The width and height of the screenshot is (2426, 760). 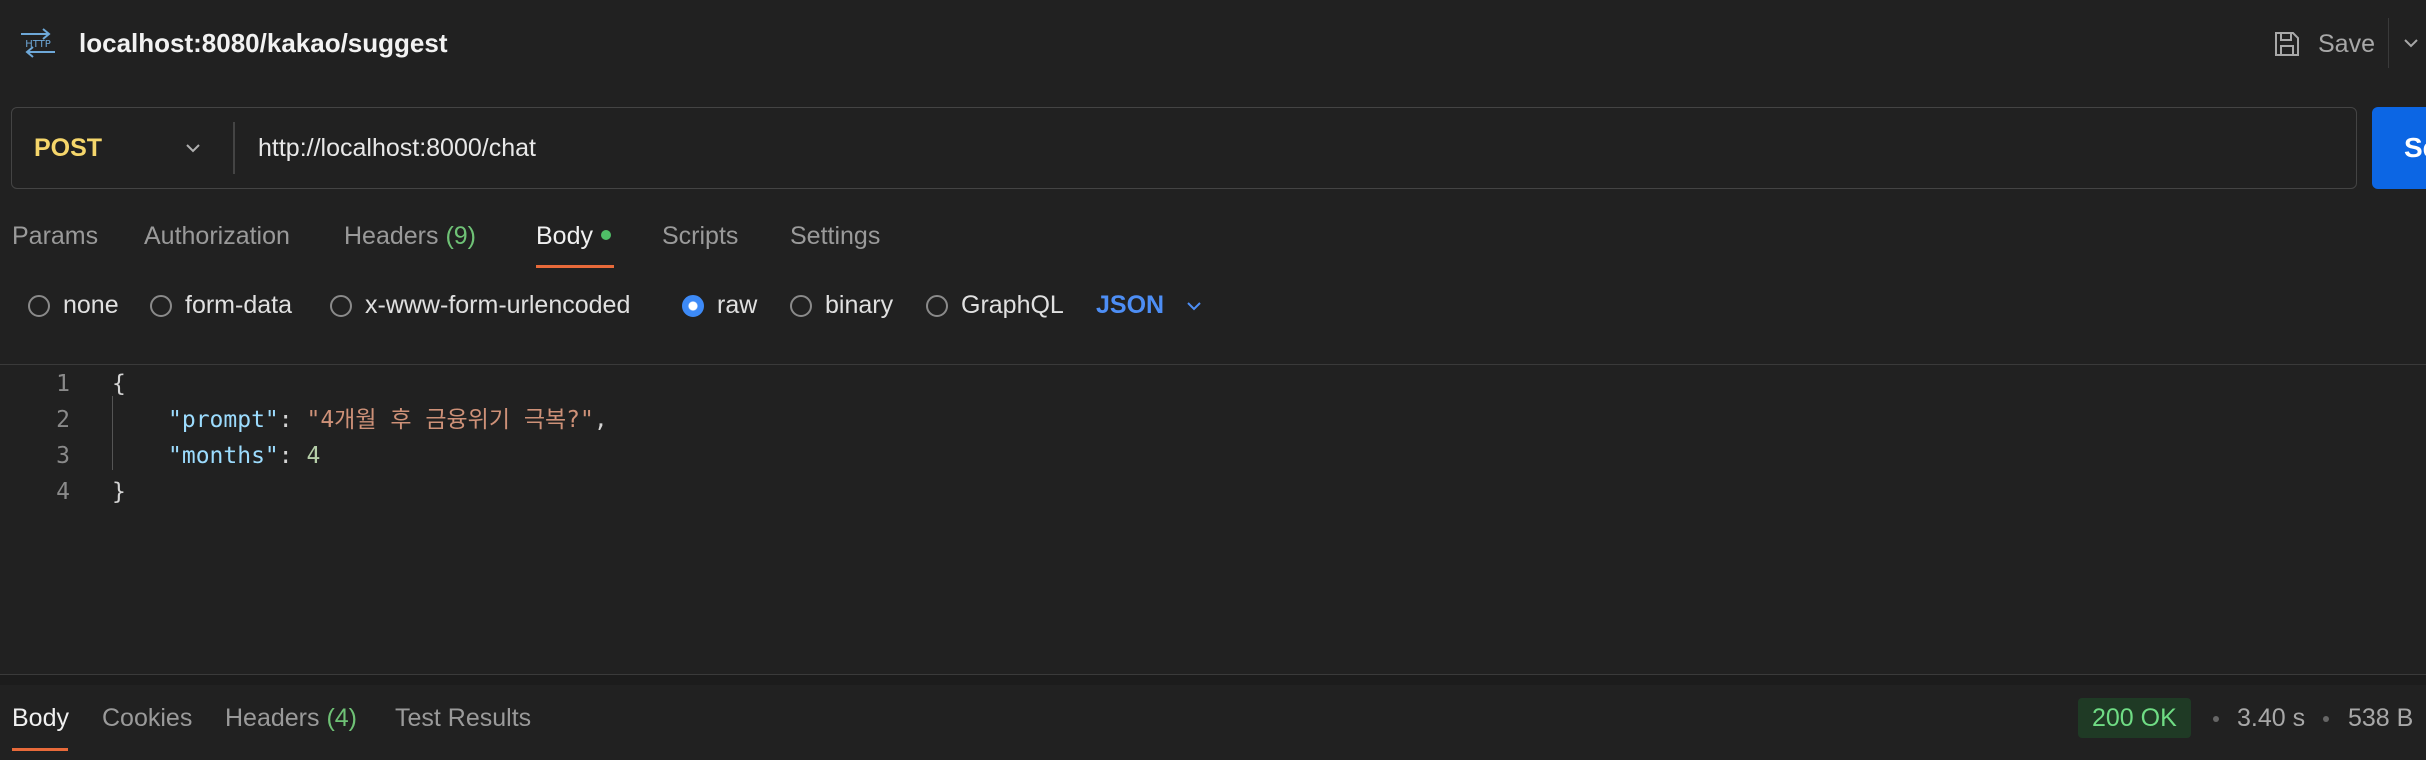 What do you see at coordinates (63, 456) in the screenshot?
I see `line-number: 3` at bounding box center [63, 456].